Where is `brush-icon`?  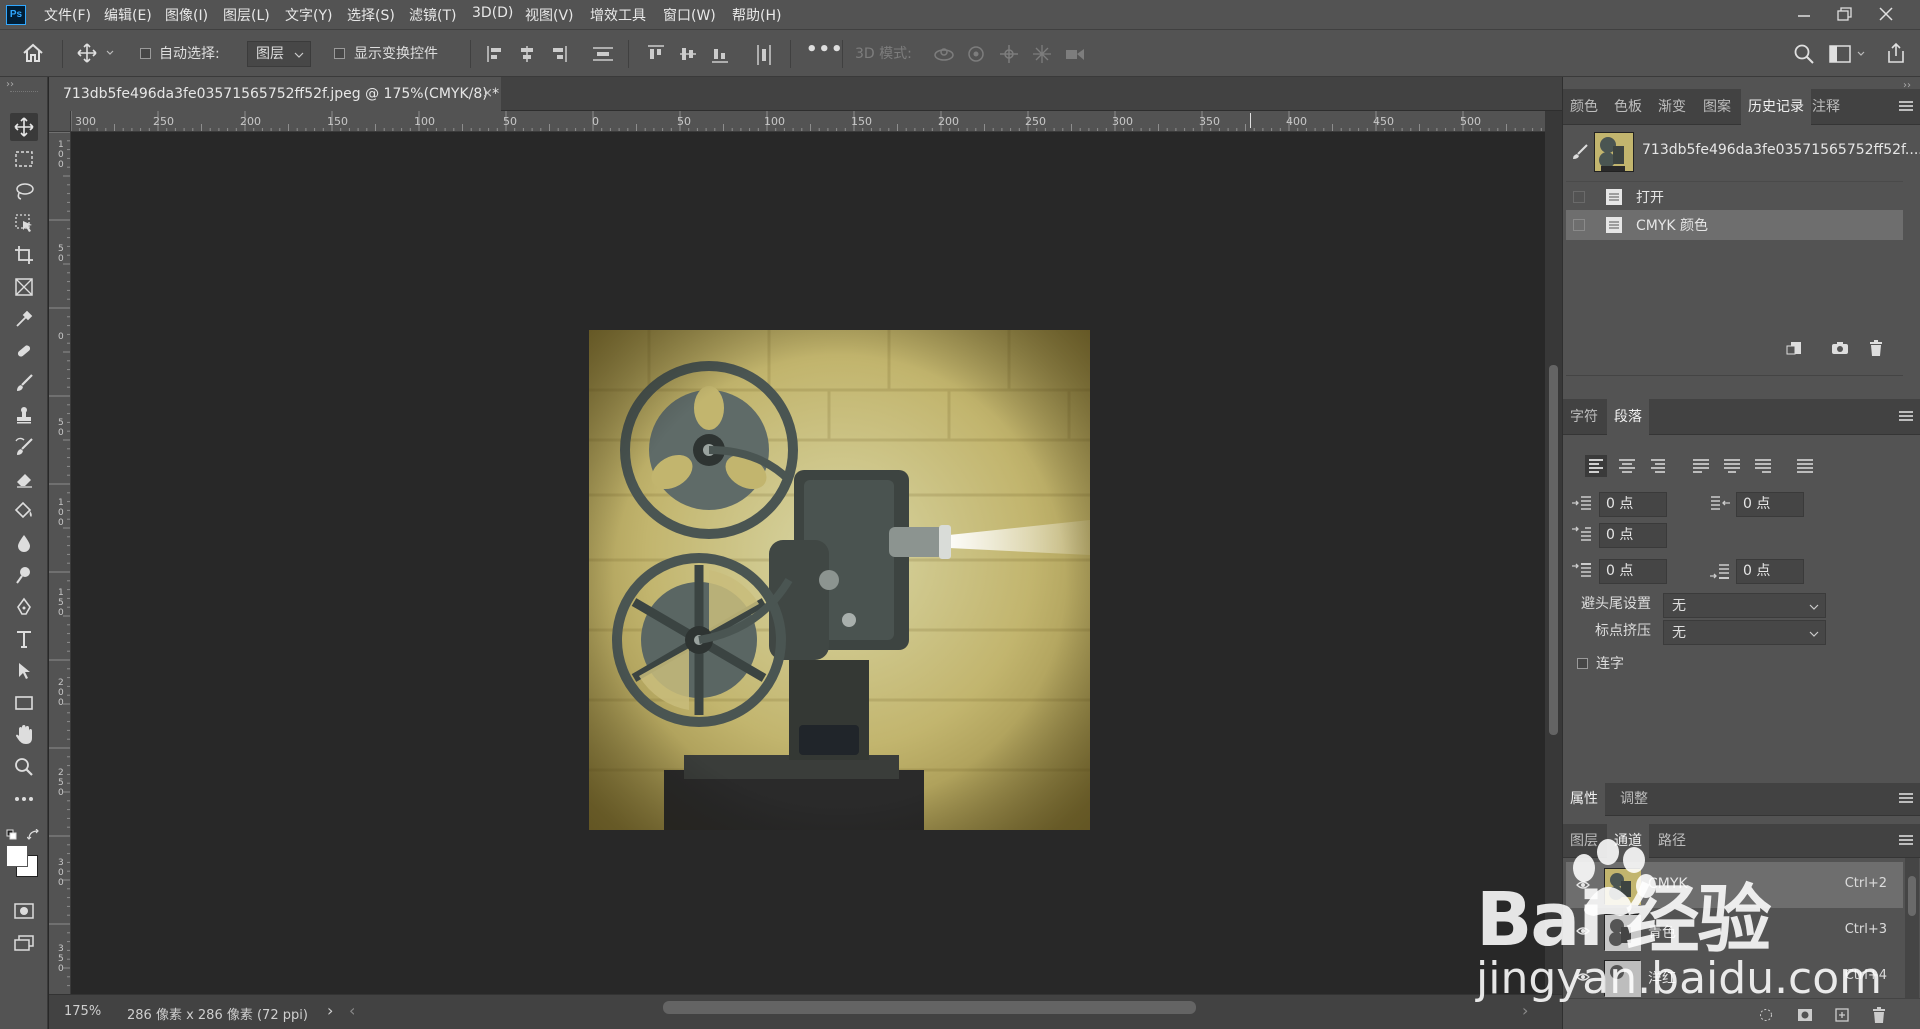
brush-icon is located at coordinates (24, 383).